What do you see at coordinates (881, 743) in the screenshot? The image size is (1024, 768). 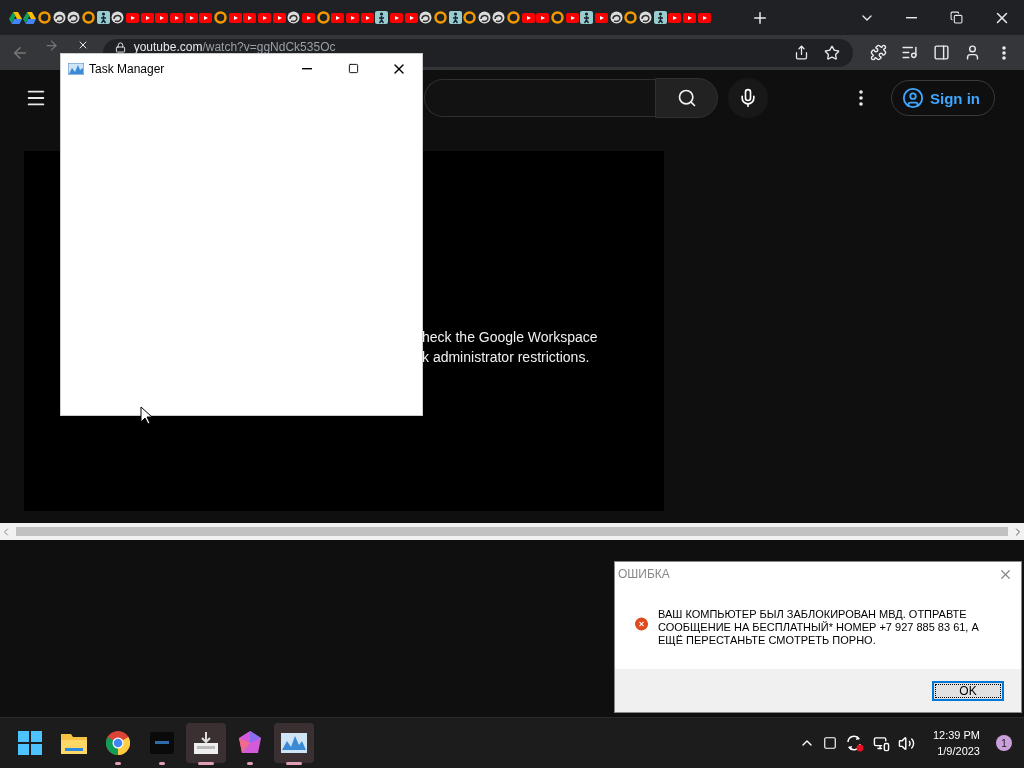 I see `network-icon` at bounding box center [881, 743].